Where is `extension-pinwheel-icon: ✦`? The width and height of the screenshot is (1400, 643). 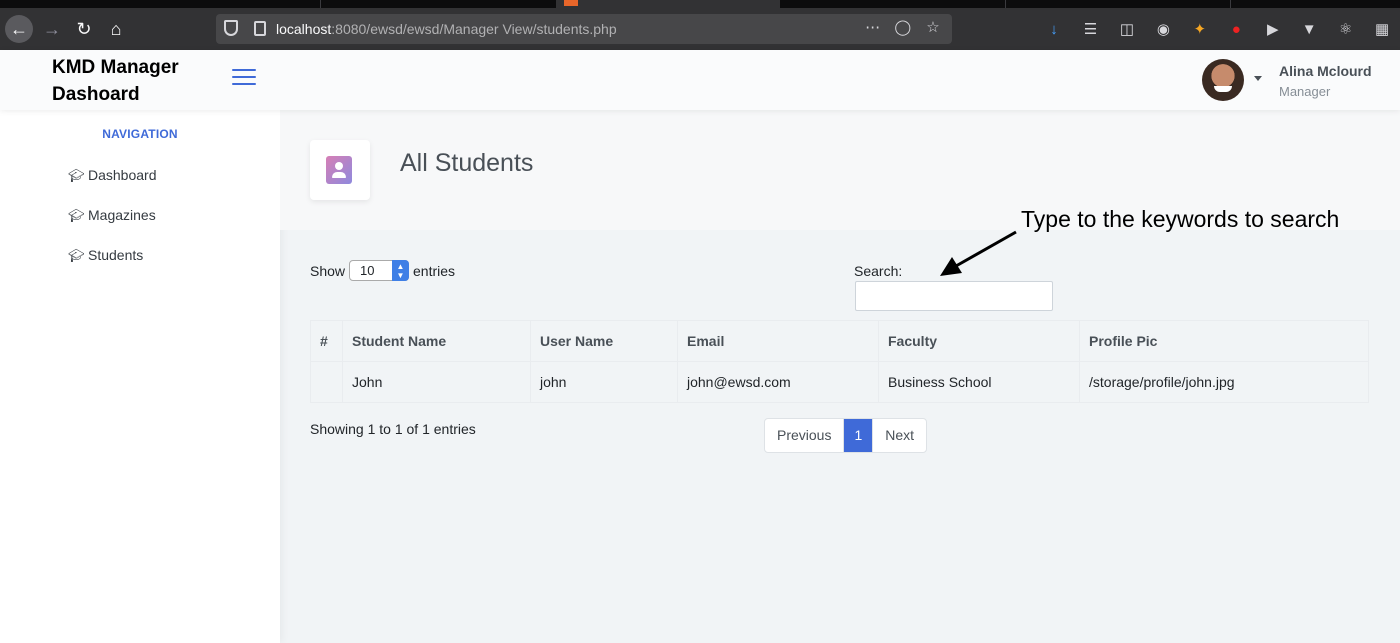 extension-pinwheel-icon: ✦ is located at coordinates (1200, 30).